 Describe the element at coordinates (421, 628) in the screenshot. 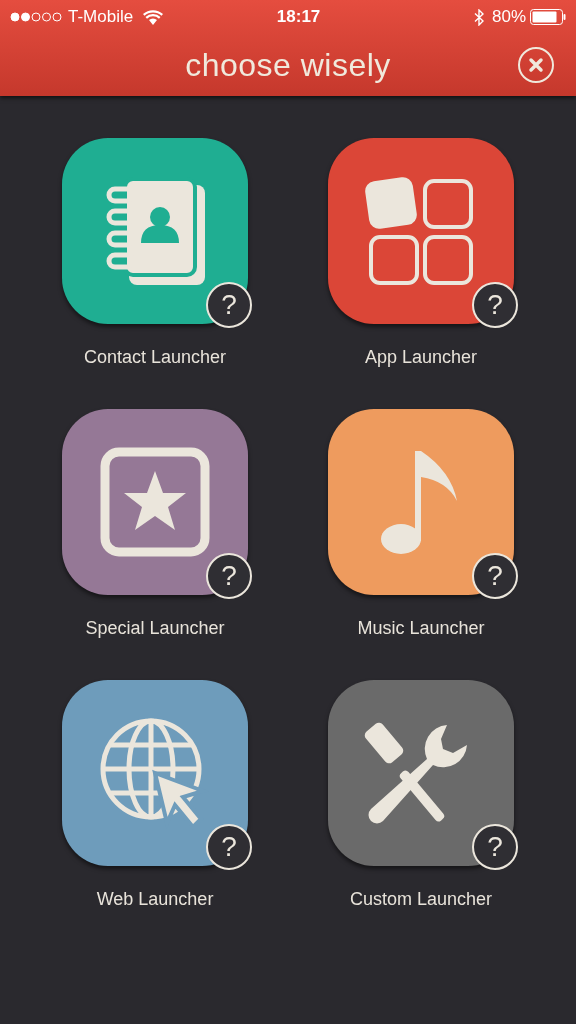

I see `launcher-label: Music Launcher` at that location.